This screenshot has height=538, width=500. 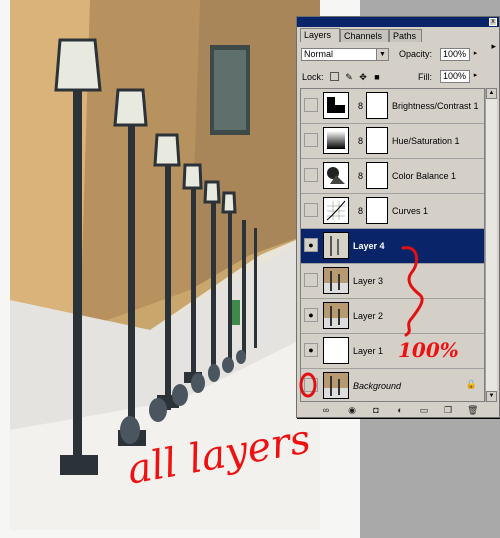 What do you see at coordinates (392, 246) in the screenshot?
I see `layer-row-layer-4: ● Layer 4` at bounding box center [392, 246].